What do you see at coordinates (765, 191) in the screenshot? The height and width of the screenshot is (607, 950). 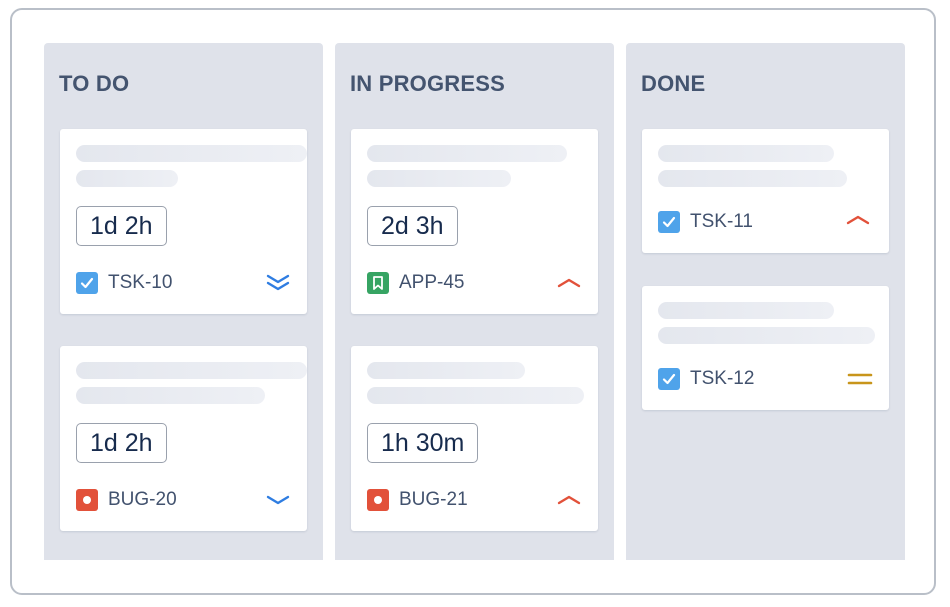 I see `issue-card: TSK-11` at bounding box center [765, 191].